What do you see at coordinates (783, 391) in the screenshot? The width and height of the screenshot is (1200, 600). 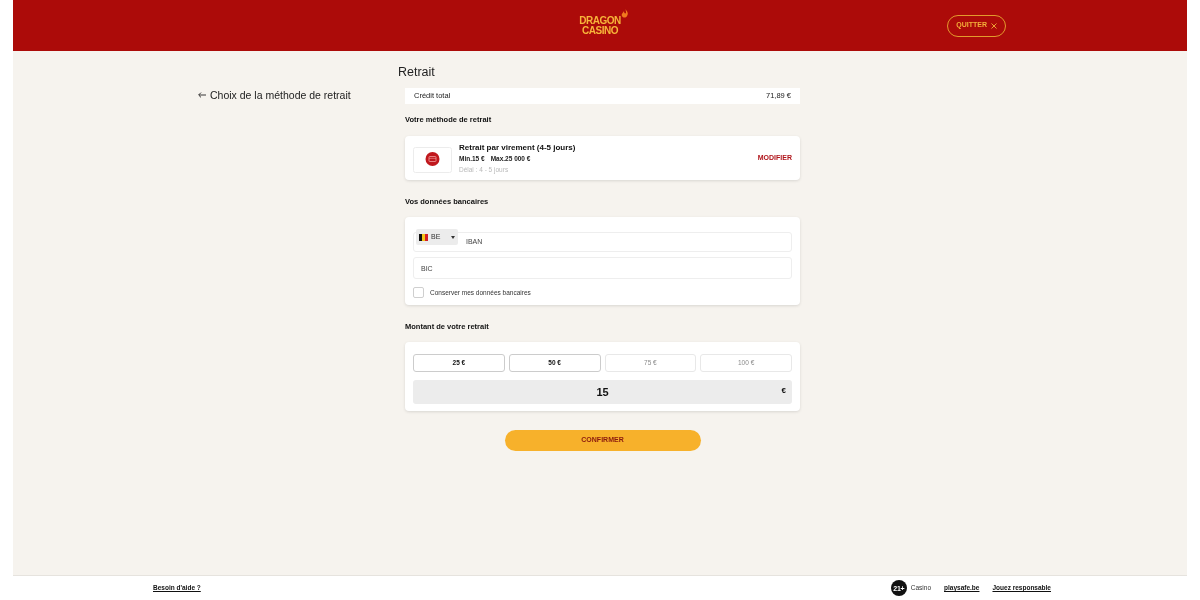 I see `currency-label: €` at bounding box center [783, 391].